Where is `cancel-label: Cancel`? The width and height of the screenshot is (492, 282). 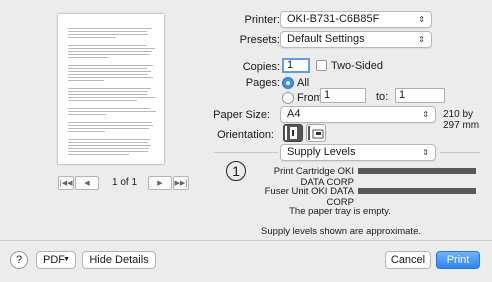 cancel-label: Cancel is located at coordinates (408, 260).